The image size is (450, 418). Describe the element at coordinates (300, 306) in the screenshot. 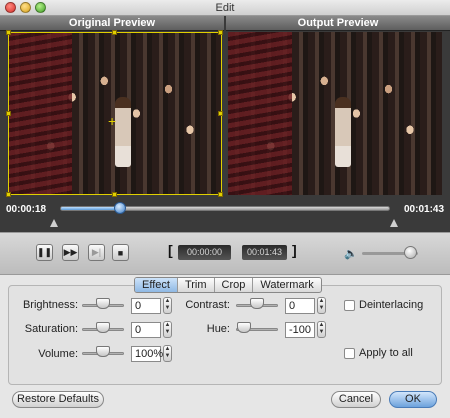

I see `contrast-field: 0` at that location.